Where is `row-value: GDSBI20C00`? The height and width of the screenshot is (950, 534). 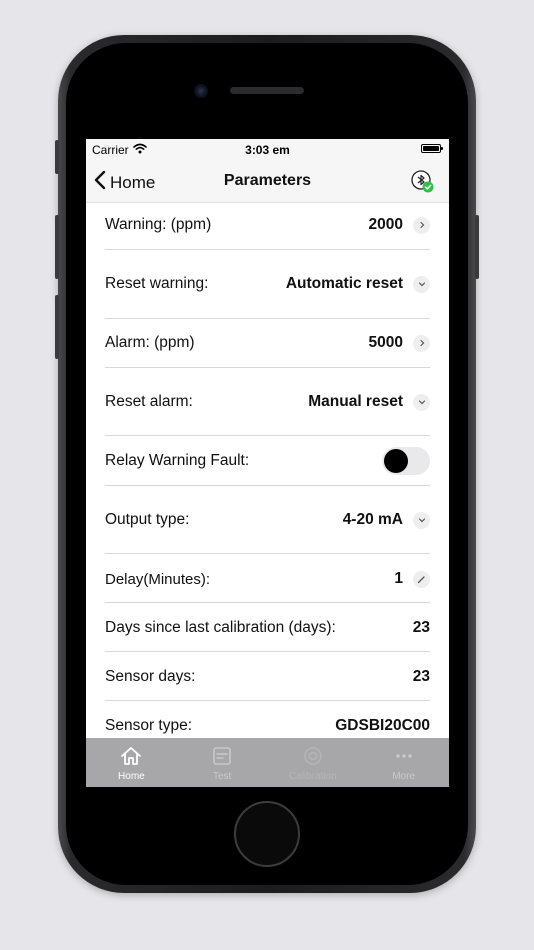
row-value: GDSBI20C00 is located at coordinates (382, 725).